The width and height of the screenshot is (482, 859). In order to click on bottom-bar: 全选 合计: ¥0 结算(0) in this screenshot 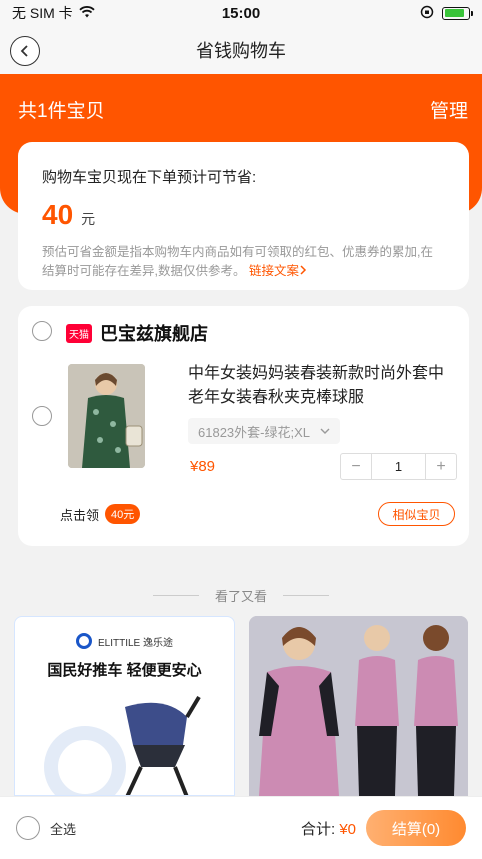, I will do `click(241, 827)`.